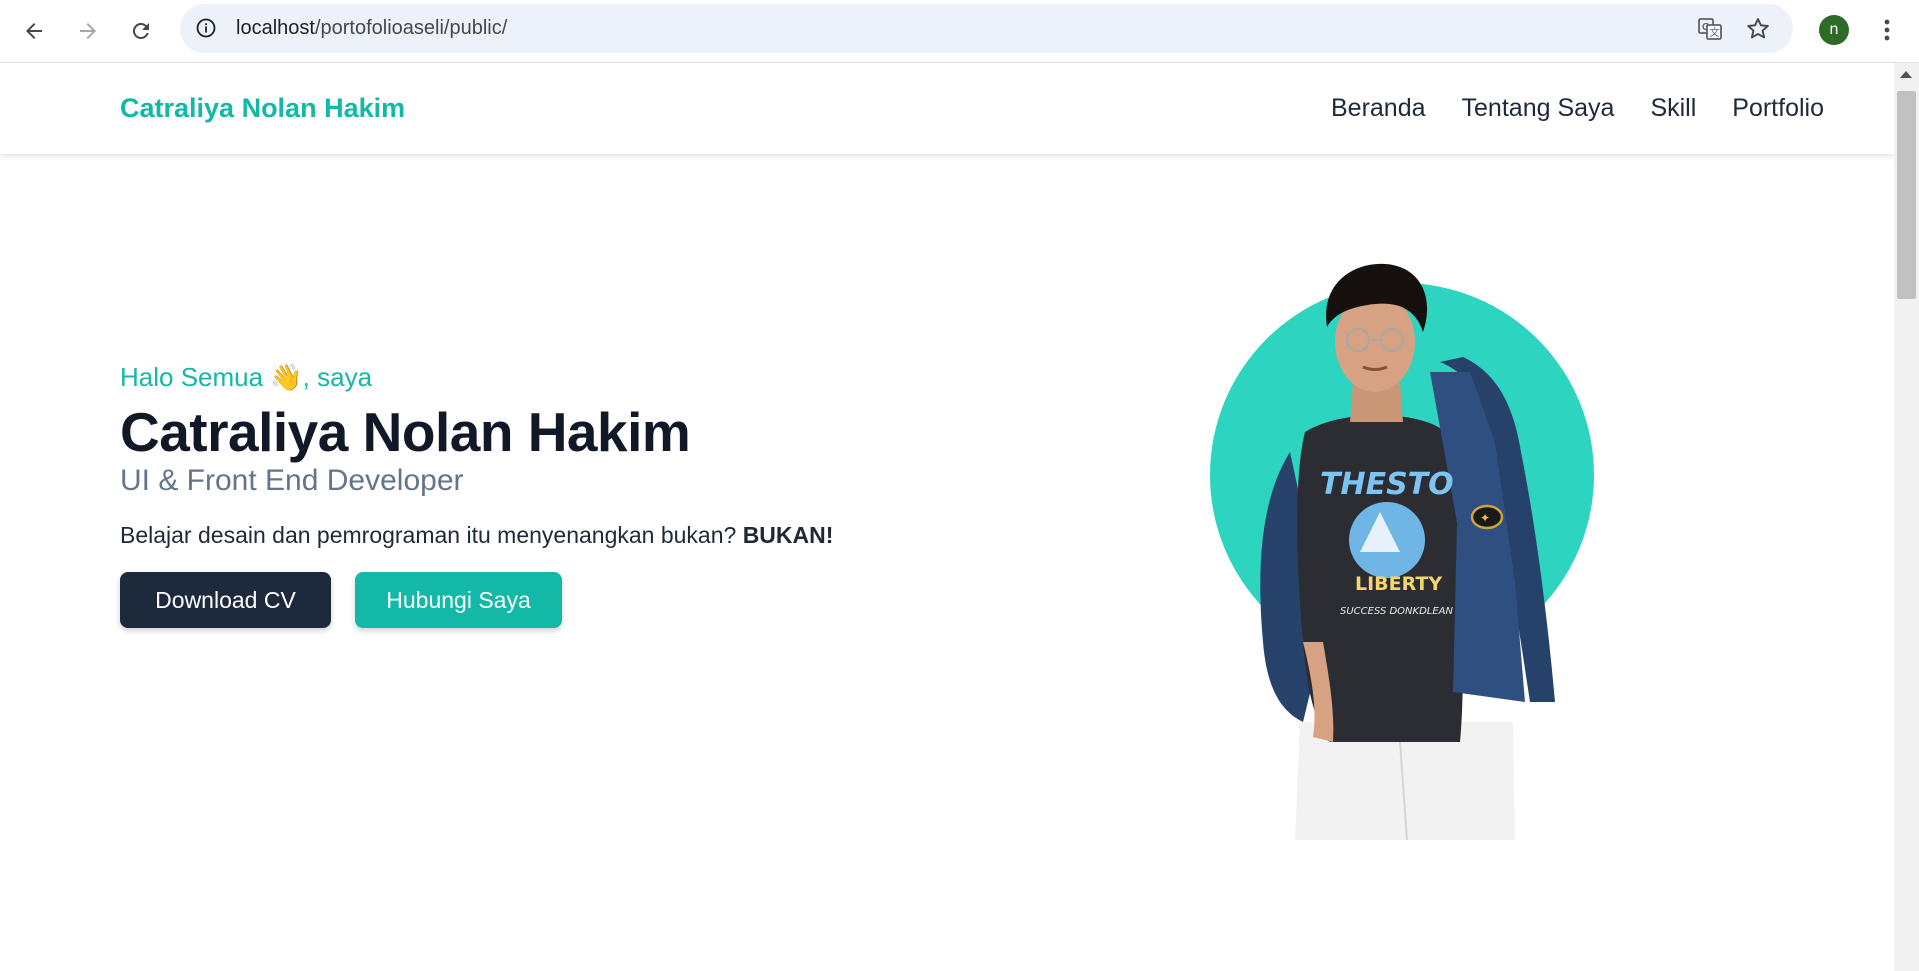 Image resolution: width=1919 pixels, height=971 pixels. I want to click on address-bar: localhost/portofolioaseli/public/ G 文, so click(986, 28).